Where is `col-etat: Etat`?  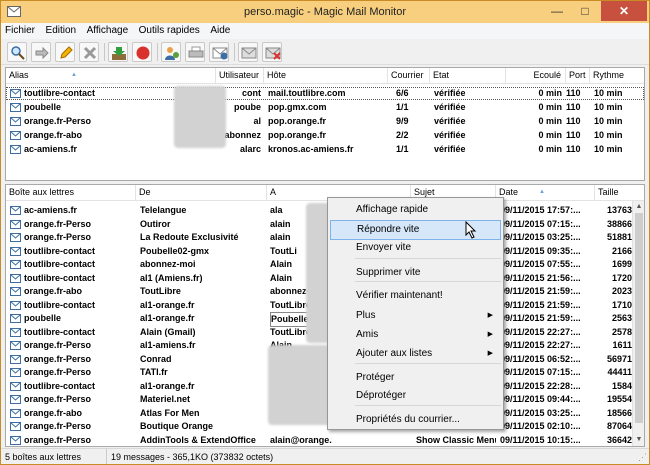 col-etat: Etat is located at coordinates (468, 75).